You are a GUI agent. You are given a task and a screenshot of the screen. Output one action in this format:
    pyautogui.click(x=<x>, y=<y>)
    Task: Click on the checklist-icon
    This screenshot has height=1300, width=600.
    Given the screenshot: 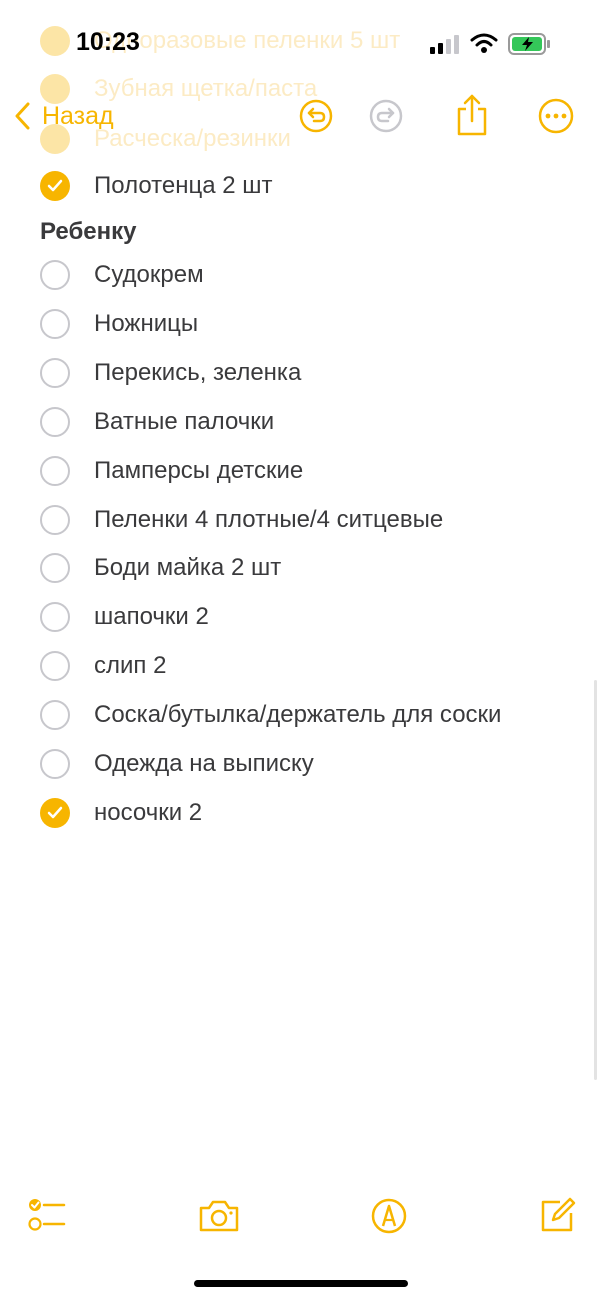 What is the action you would take?
    pyautogui.click(x=47, y=1215)
    